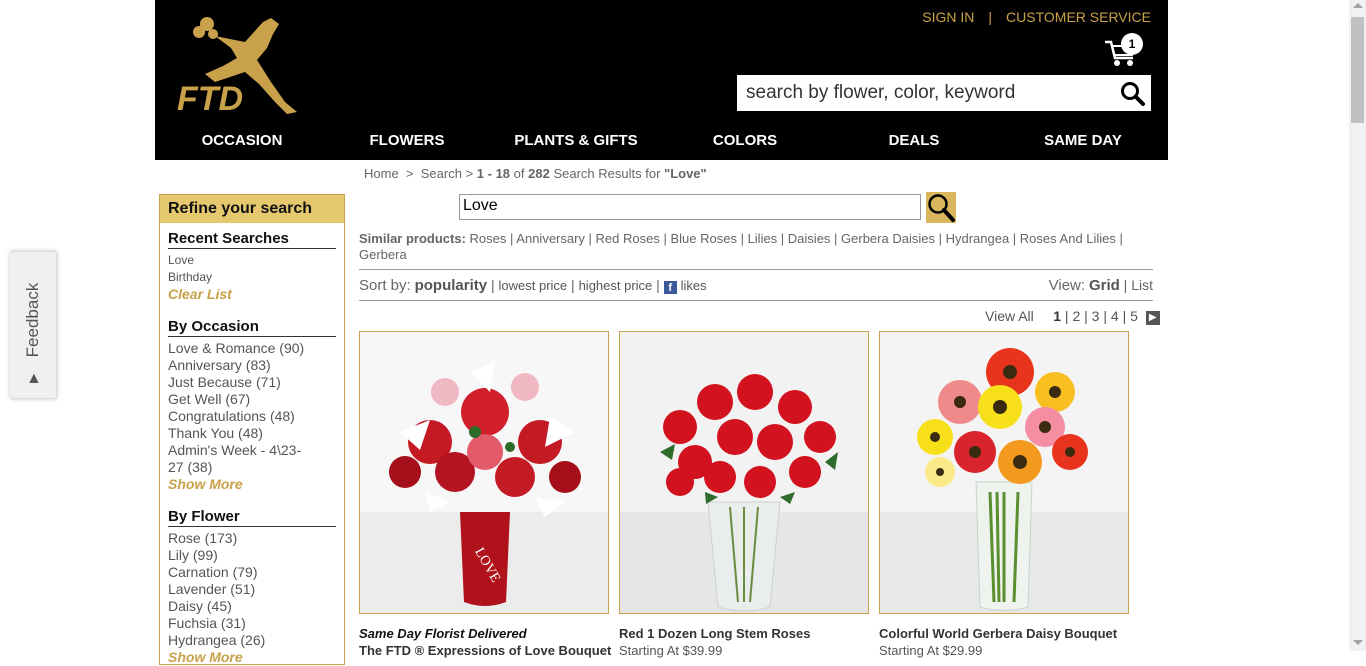 This screenshot has height=666, width=1366. What do you see at coordinates (252, 365) in the screenshot?
I see `occasion-item: Anniversary (83)` at bounding box center [252, 365].